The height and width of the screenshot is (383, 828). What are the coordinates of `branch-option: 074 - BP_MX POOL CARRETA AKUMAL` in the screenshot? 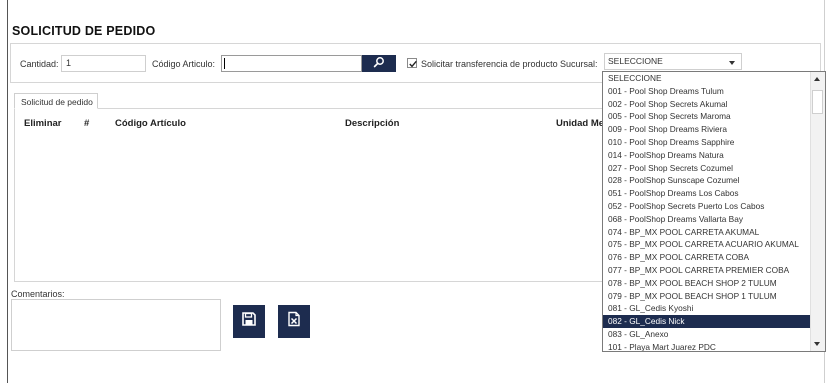 It's located at (706, 232).